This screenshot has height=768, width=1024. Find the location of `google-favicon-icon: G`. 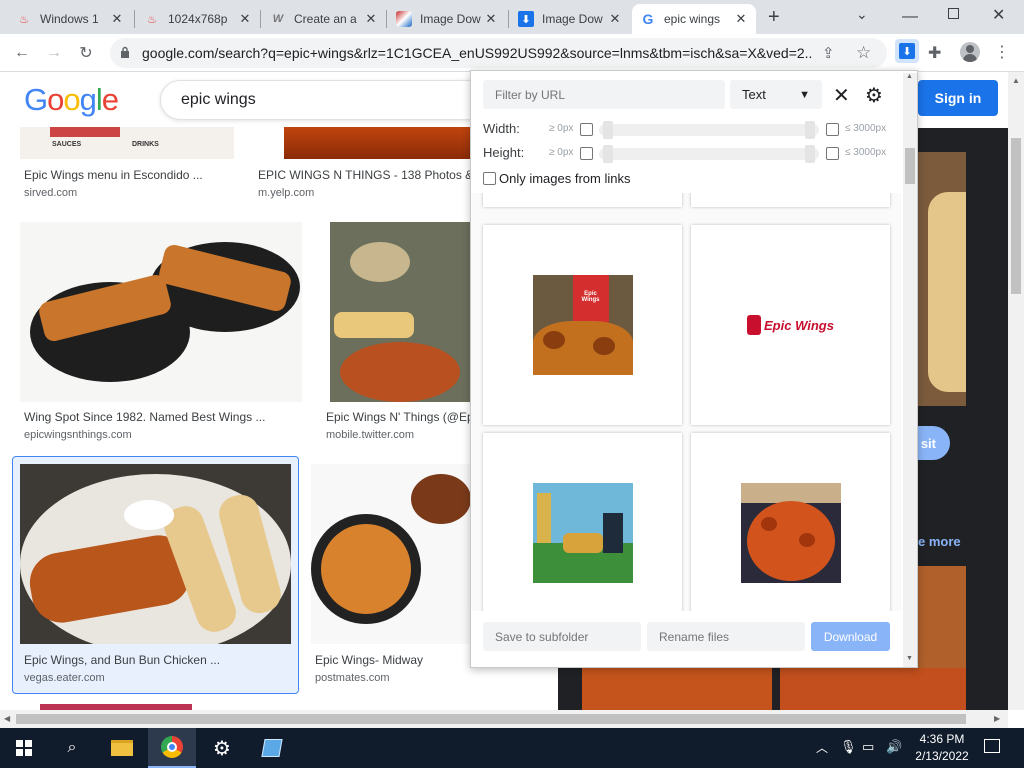

google-favicon-icon: G is located at coordinates (648, 19).